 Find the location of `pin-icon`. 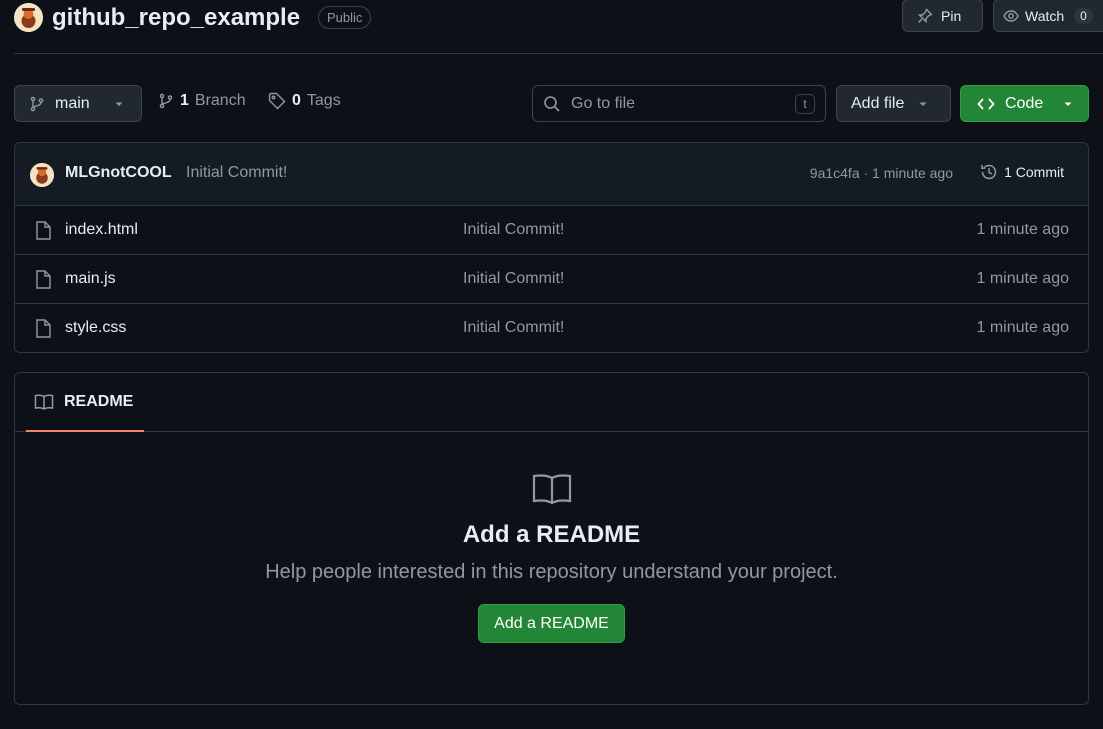

pin-icon is located at coordinates (925, 15).